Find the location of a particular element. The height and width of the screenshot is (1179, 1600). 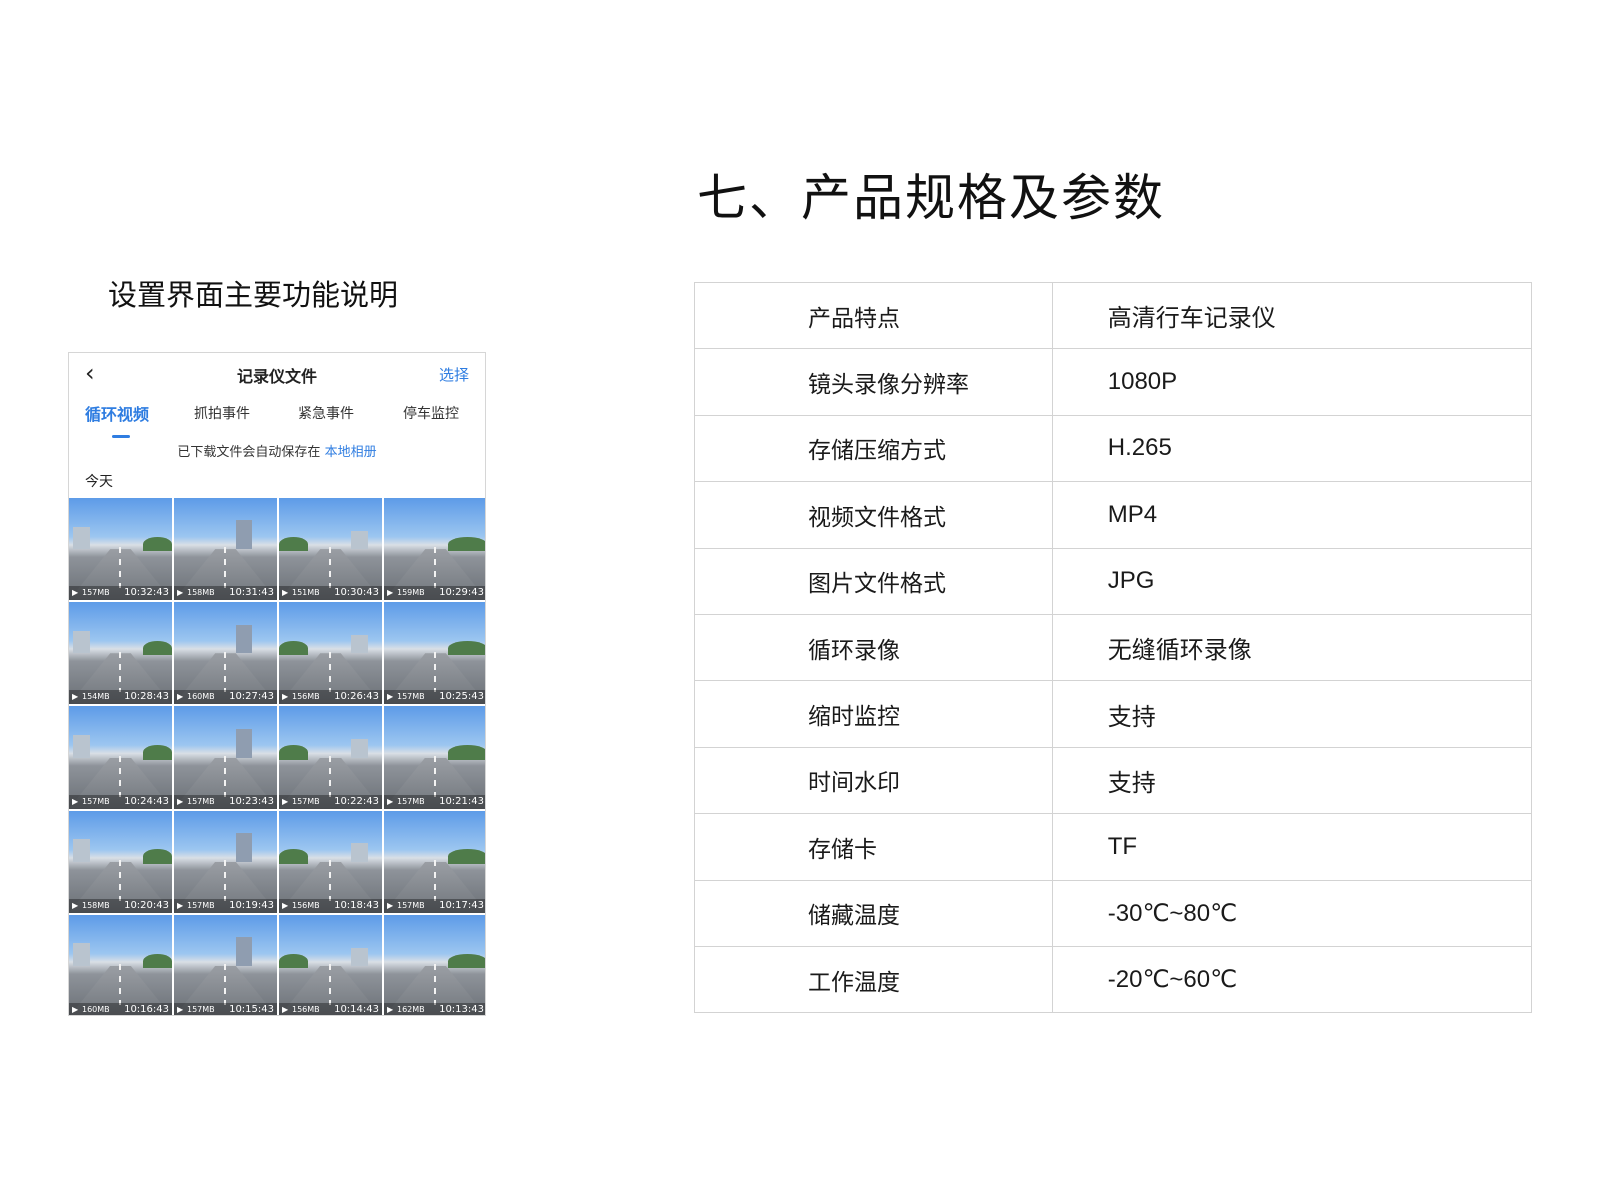

spec-key: 工作温度 is located at coordinates (873, 979).